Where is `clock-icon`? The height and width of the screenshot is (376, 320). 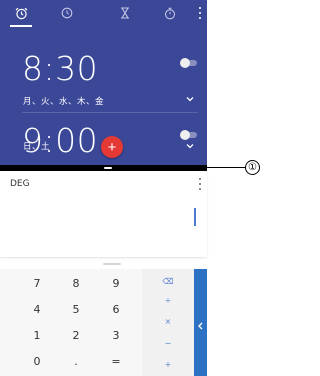
clock-icon is located at coordinates (67, 13).